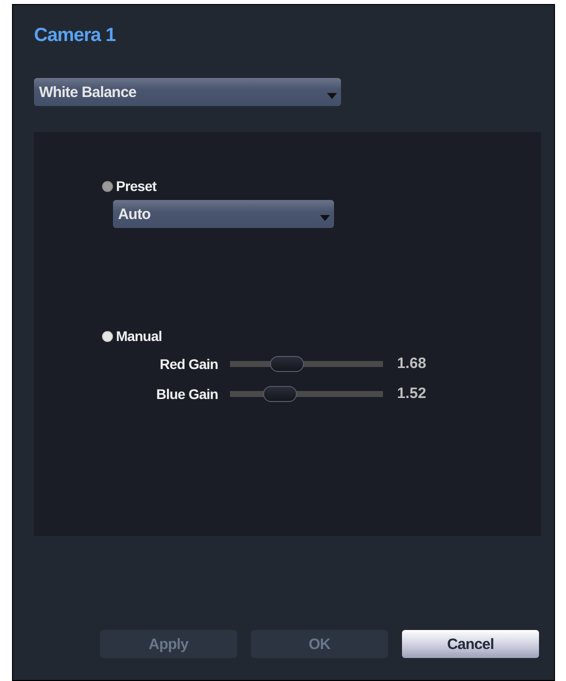 This screenshot has height=681, width=566. What do you see at coordinates (136, 186) in the screenshot?
I see `radio-label: Preset` at bounding box center [136, 186].